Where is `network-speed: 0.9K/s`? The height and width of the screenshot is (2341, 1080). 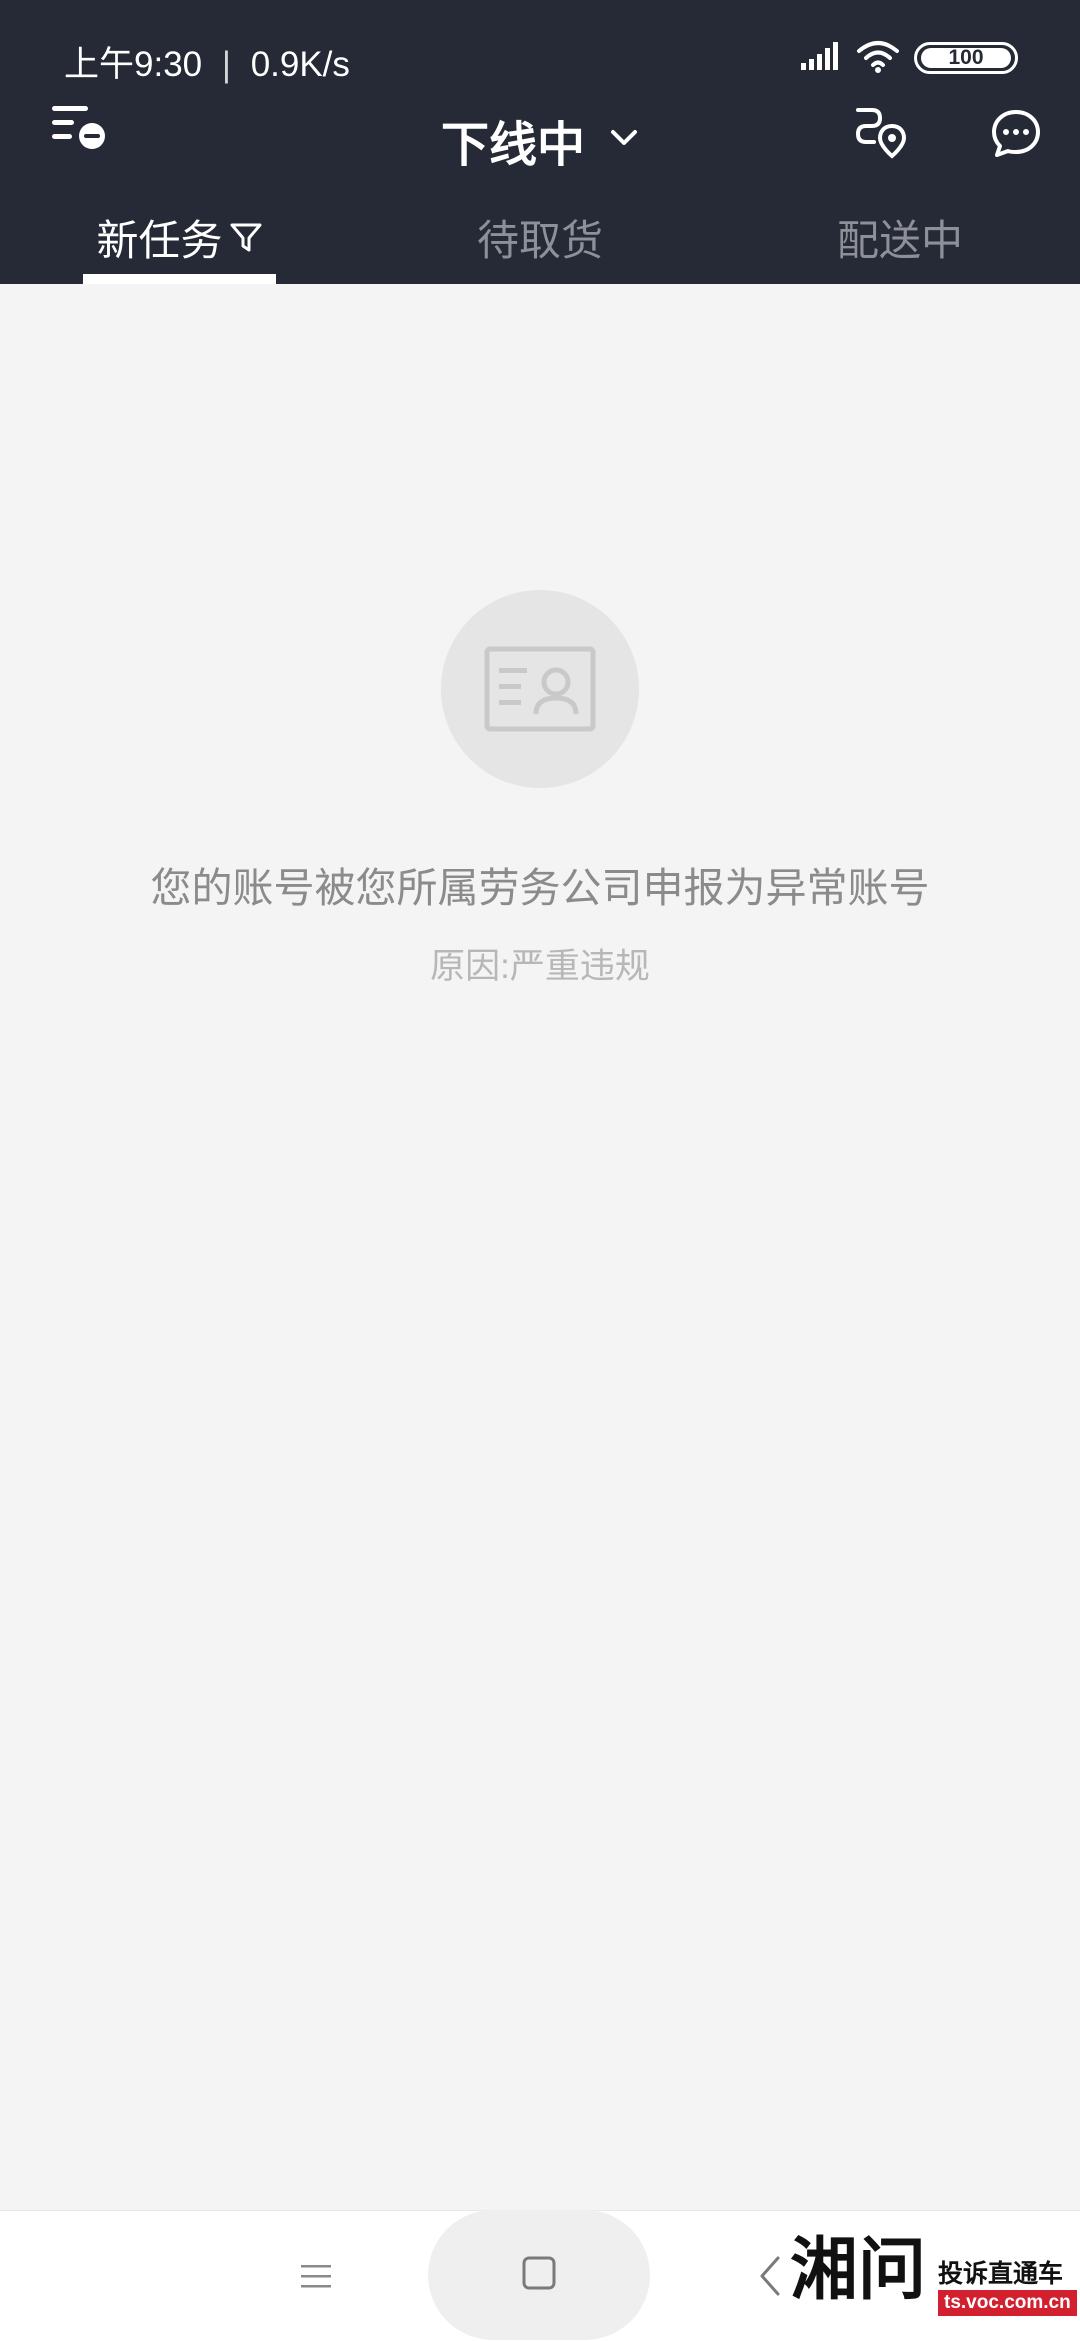
network-speed: 0.9K/s is located at coordinates (300, 64).